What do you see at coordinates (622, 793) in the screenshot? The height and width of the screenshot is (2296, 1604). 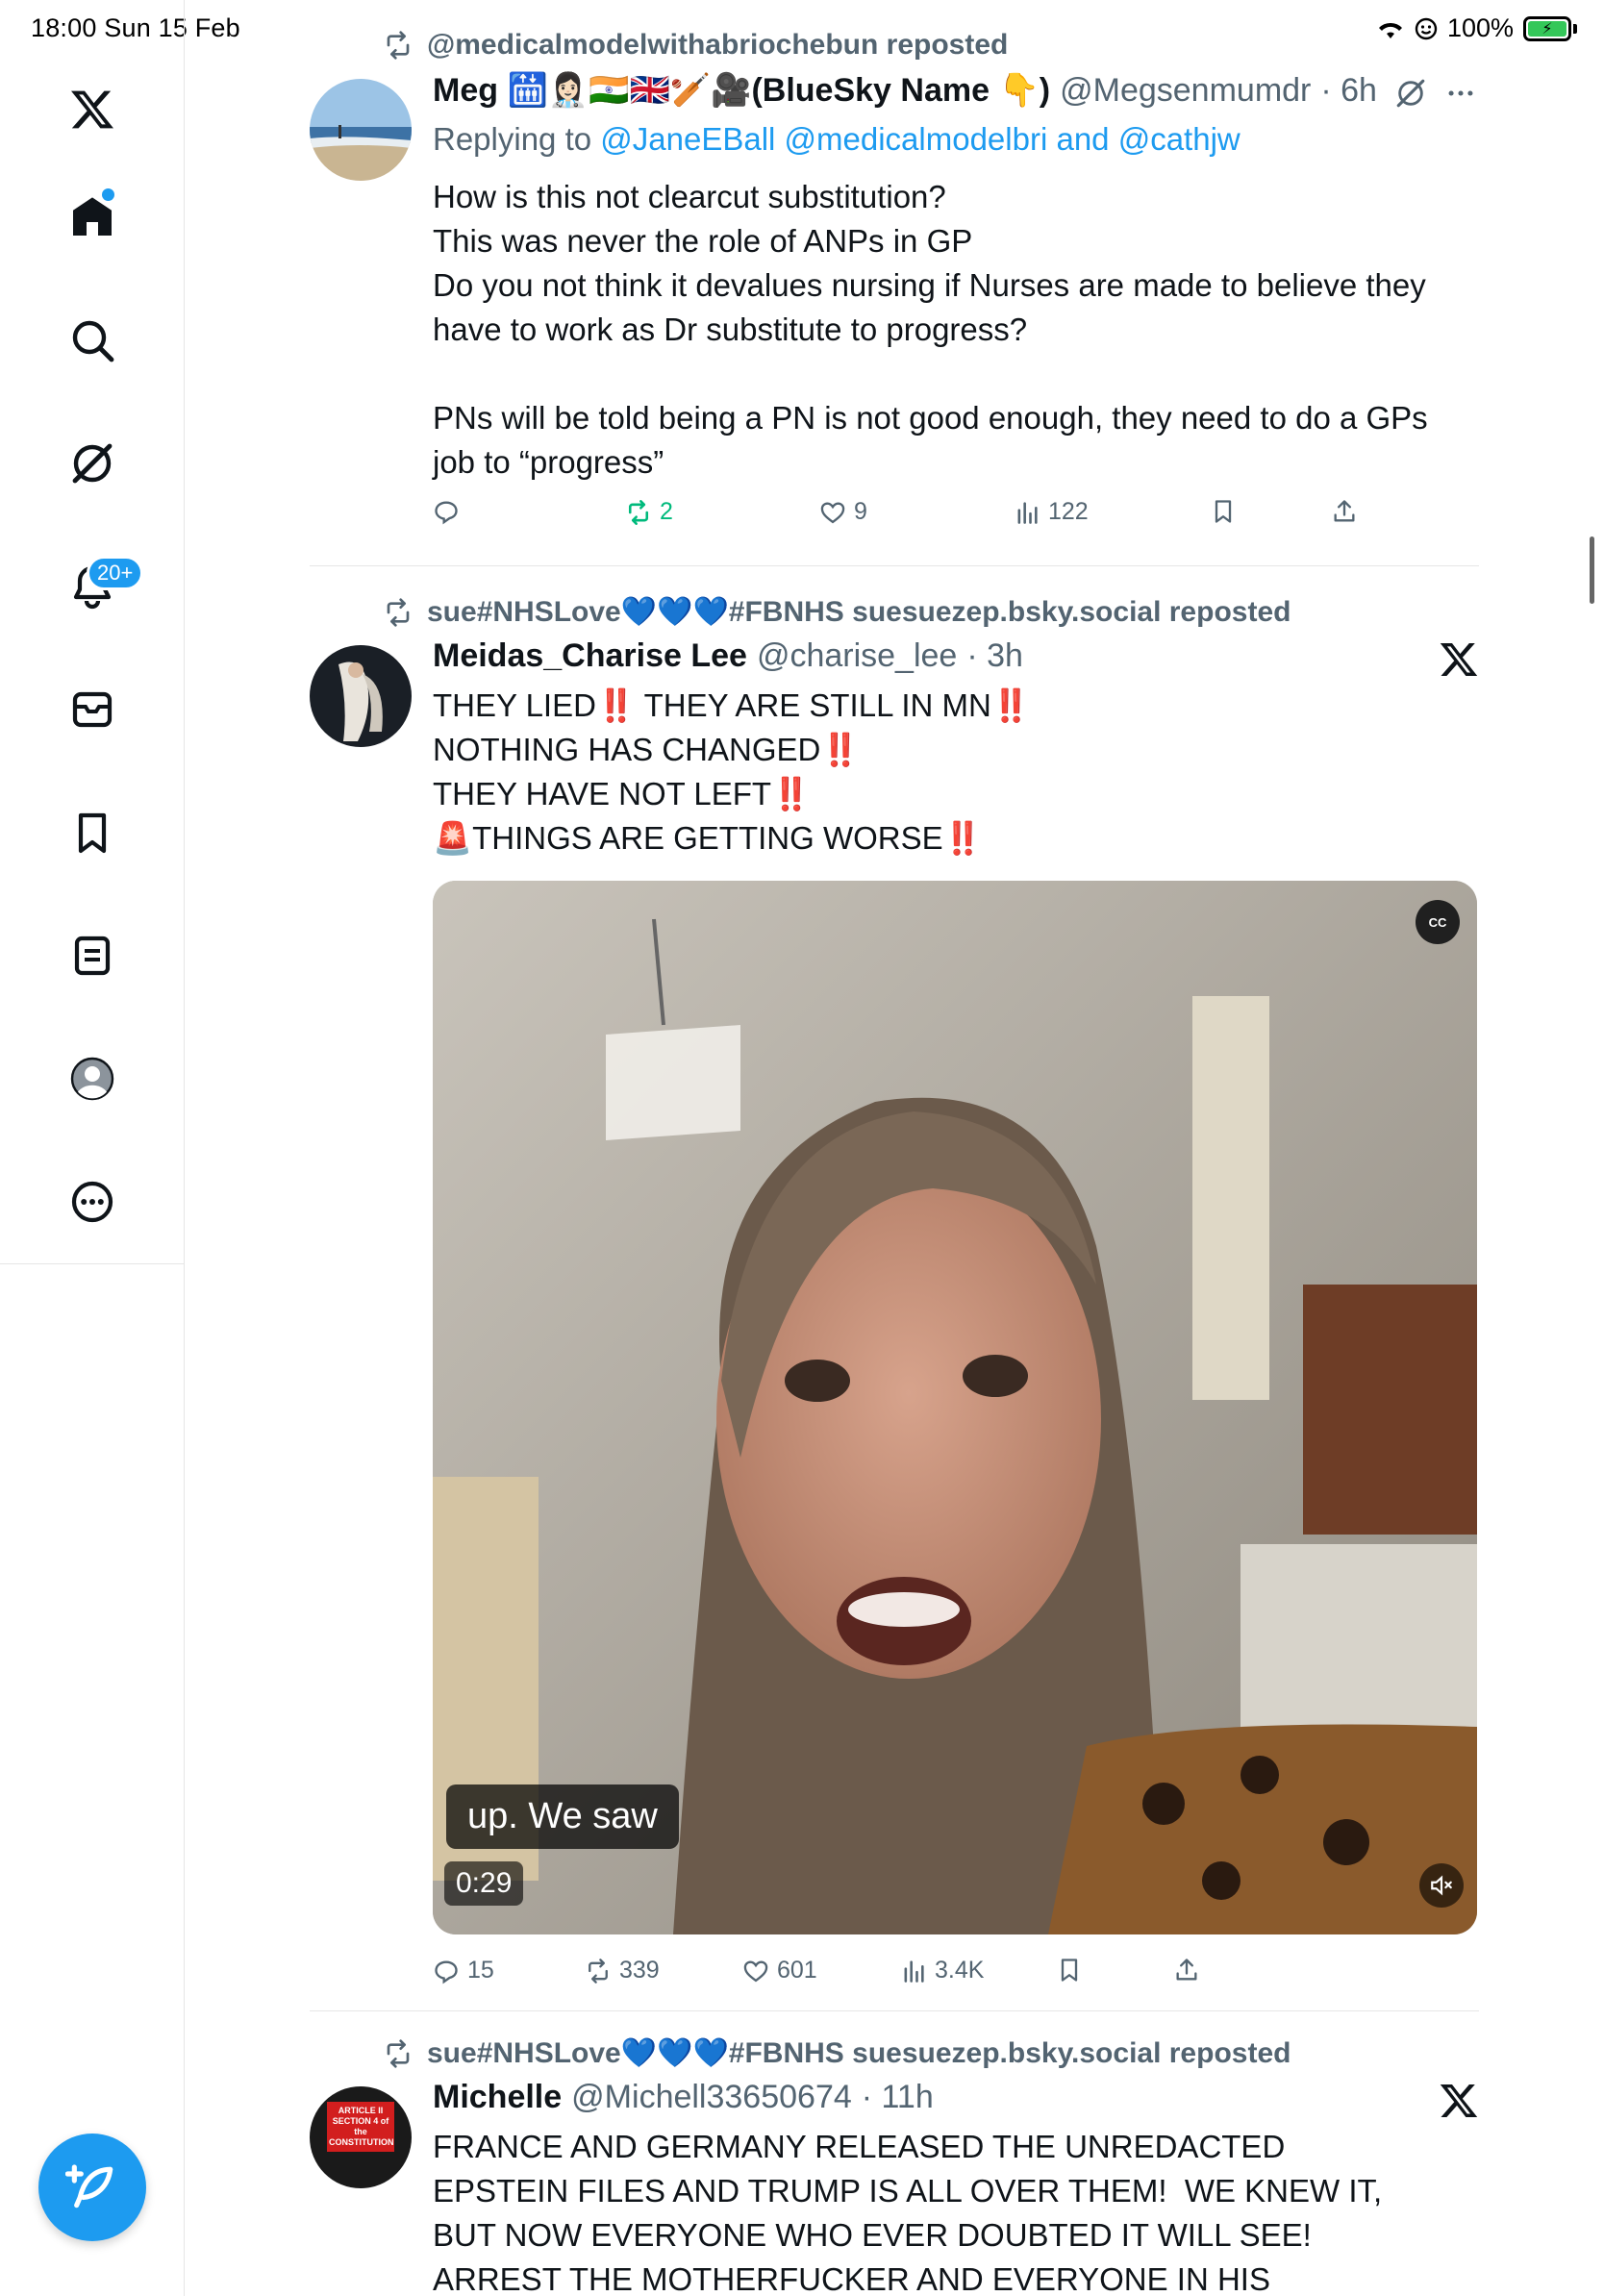 I see `tweet-text-line: THEY HAVE NOT LEFT‼️` at bounding box center [622, 793].